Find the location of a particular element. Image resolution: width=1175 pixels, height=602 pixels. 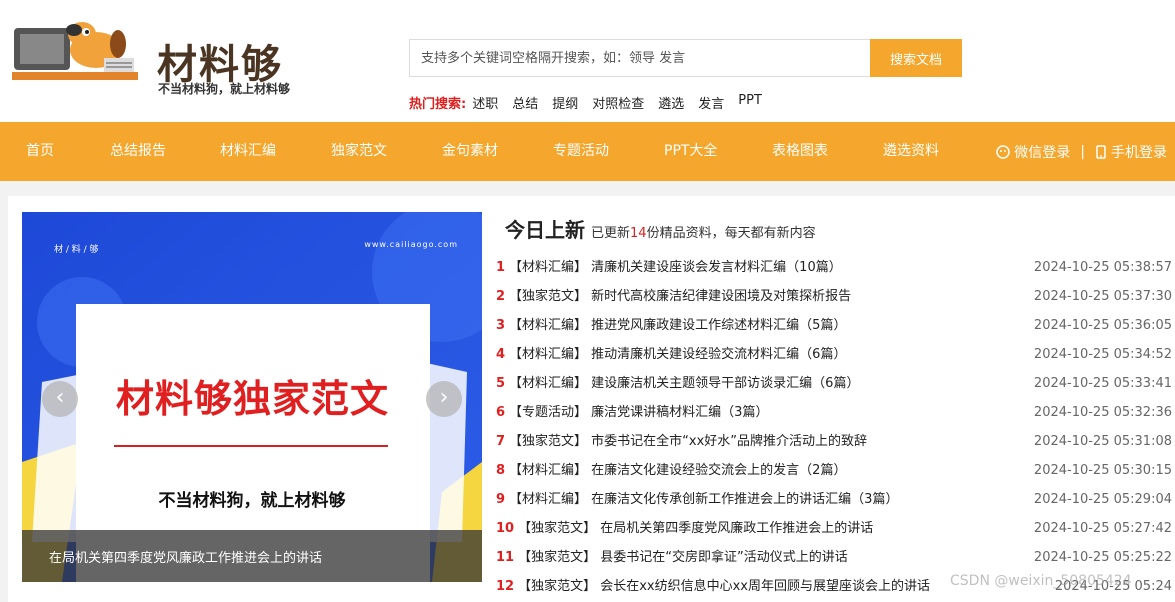

search-box is located at coordinates (640, 58).